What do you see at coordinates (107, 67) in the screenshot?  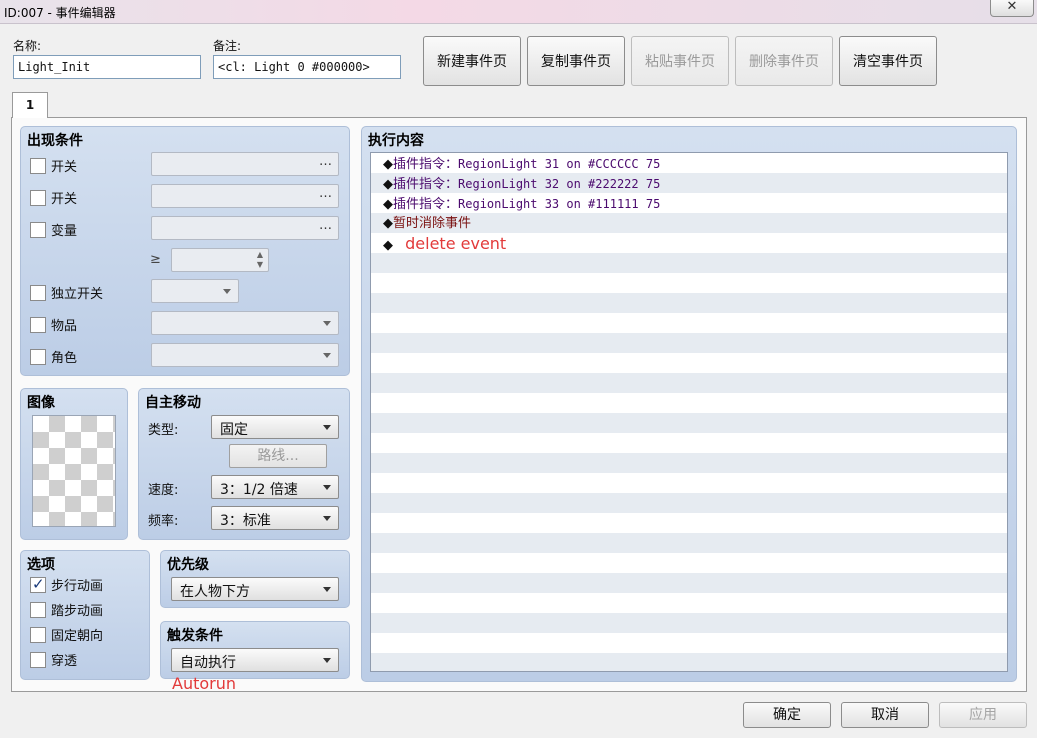 I see `name-input: Light_Init` at bounding box center [107, 67].